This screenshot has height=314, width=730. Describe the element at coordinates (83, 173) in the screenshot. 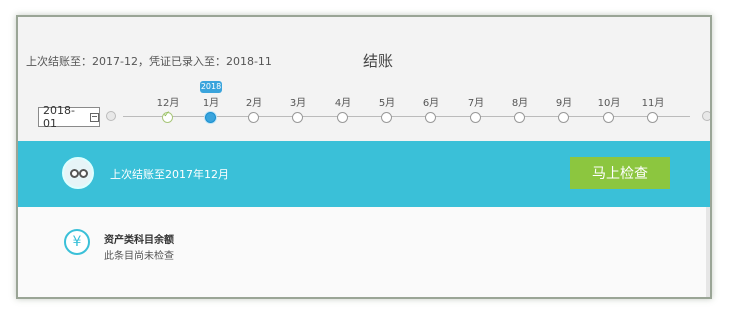

I see `owl-eye-right` at that location.